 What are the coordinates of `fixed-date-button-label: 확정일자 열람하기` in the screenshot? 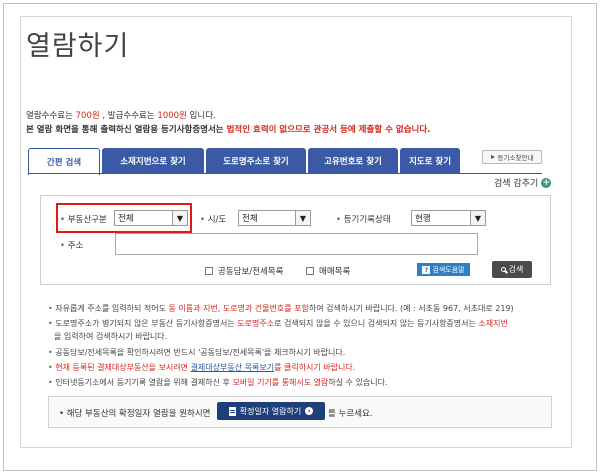 It's located at (270, 411).